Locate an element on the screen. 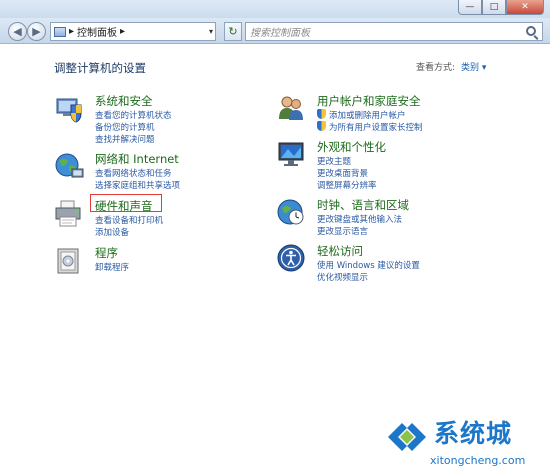 Image resolution: width=550 pixels, height=476 pixels. breadcrumb-control-panel: 控制面板 is located at coordinates (97, 31).